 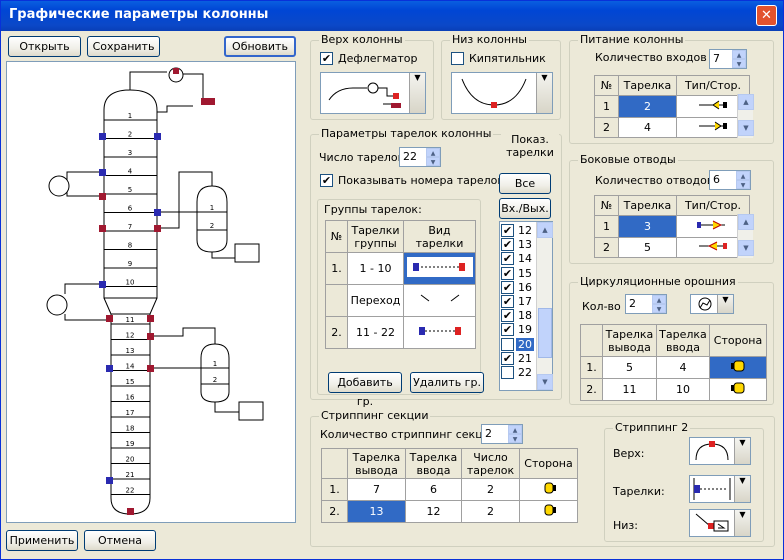 I want to click on tray-cell: 3, so click(x=647, y=226).